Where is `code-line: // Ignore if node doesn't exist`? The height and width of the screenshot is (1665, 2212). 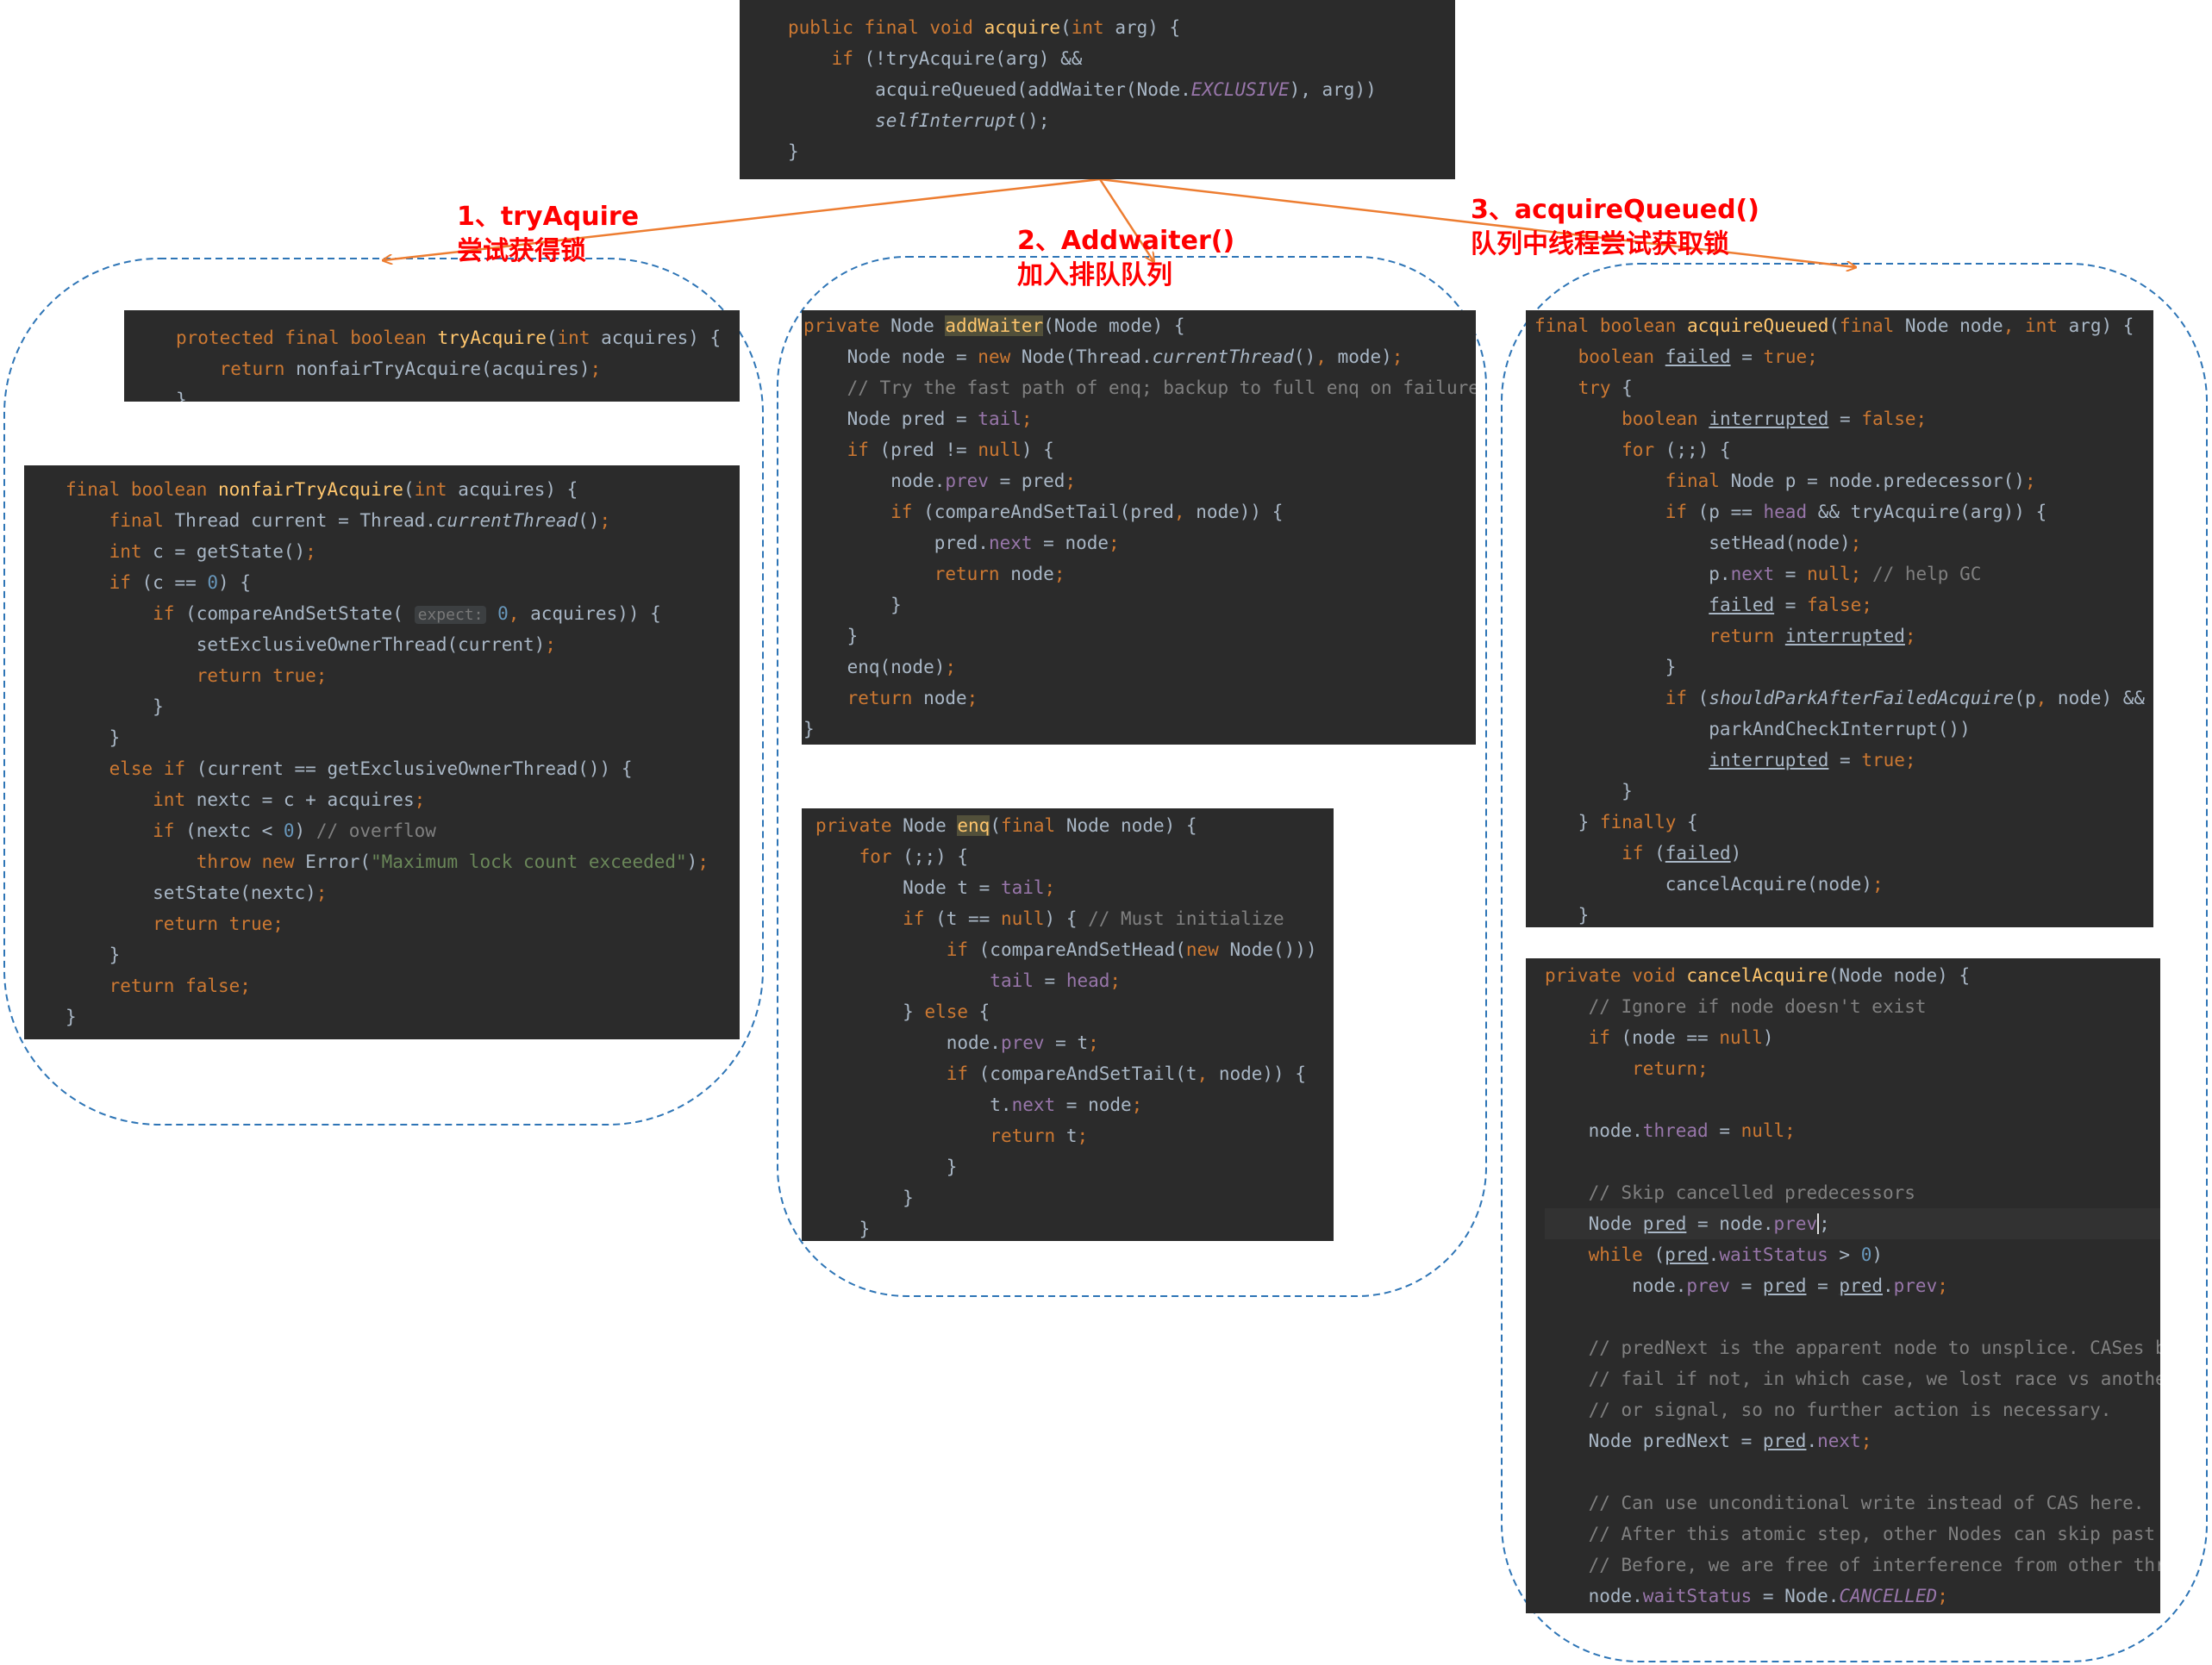 code-line: // Ignore if node doesn't exist is located at coordinates (1852, 1006).